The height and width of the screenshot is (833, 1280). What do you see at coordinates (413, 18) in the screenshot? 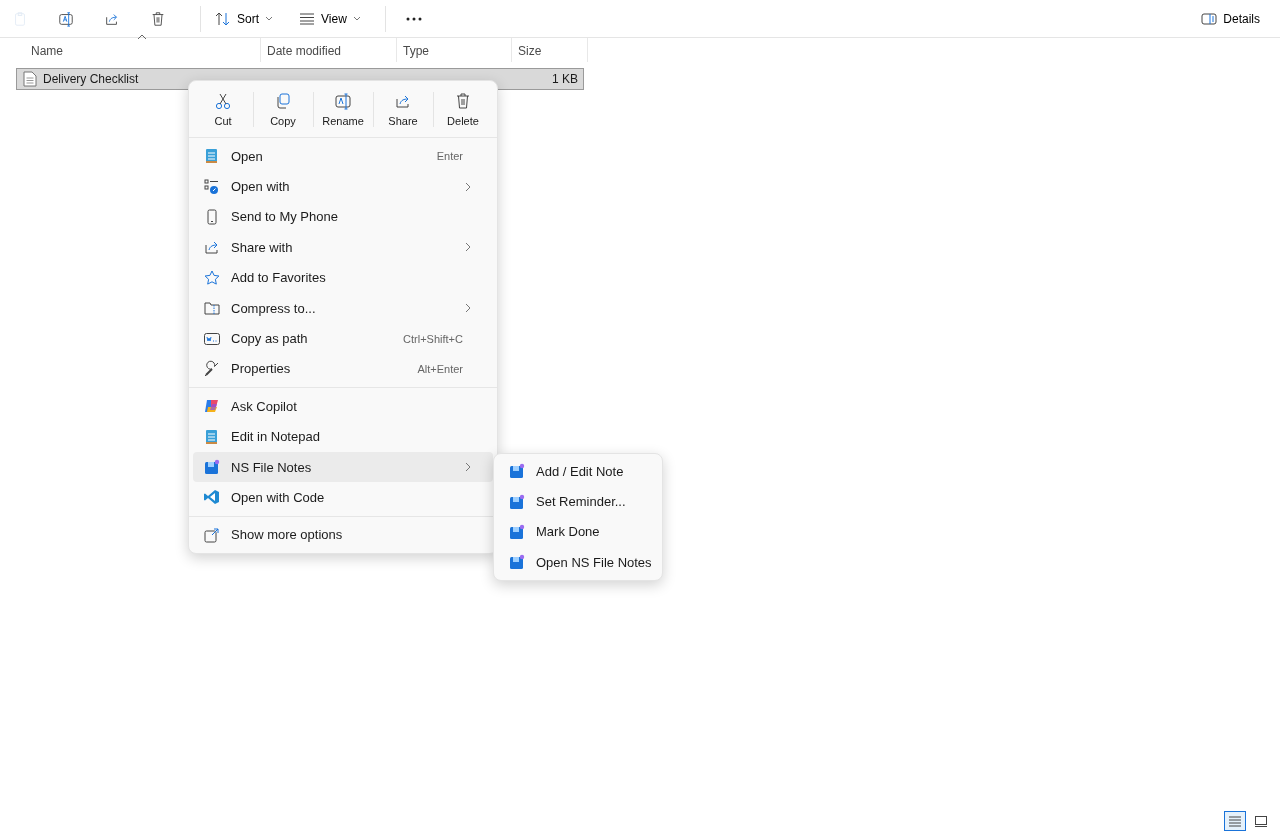
I see `more-icon` at bounding box center [413, 18].